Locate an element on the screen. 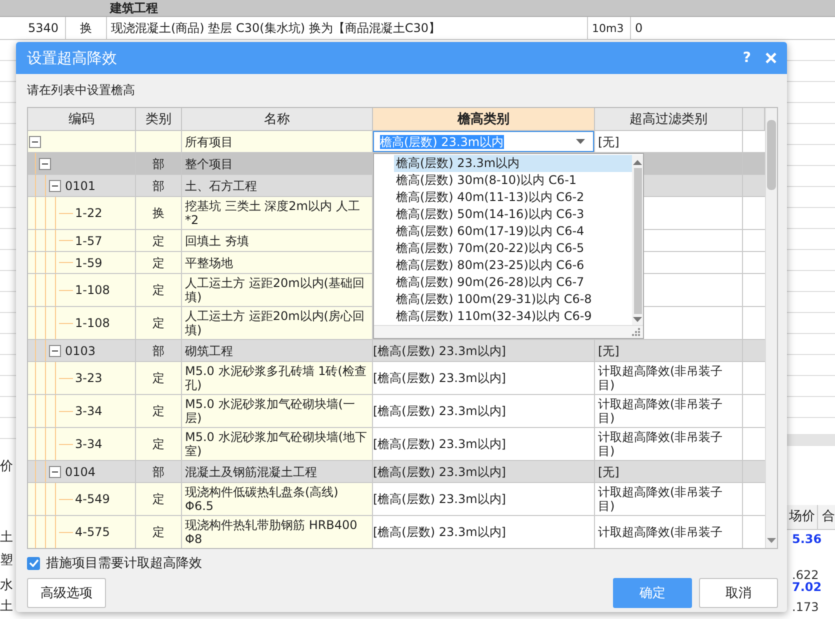  code-text: 4-575 is located at coordinates (92, 532).